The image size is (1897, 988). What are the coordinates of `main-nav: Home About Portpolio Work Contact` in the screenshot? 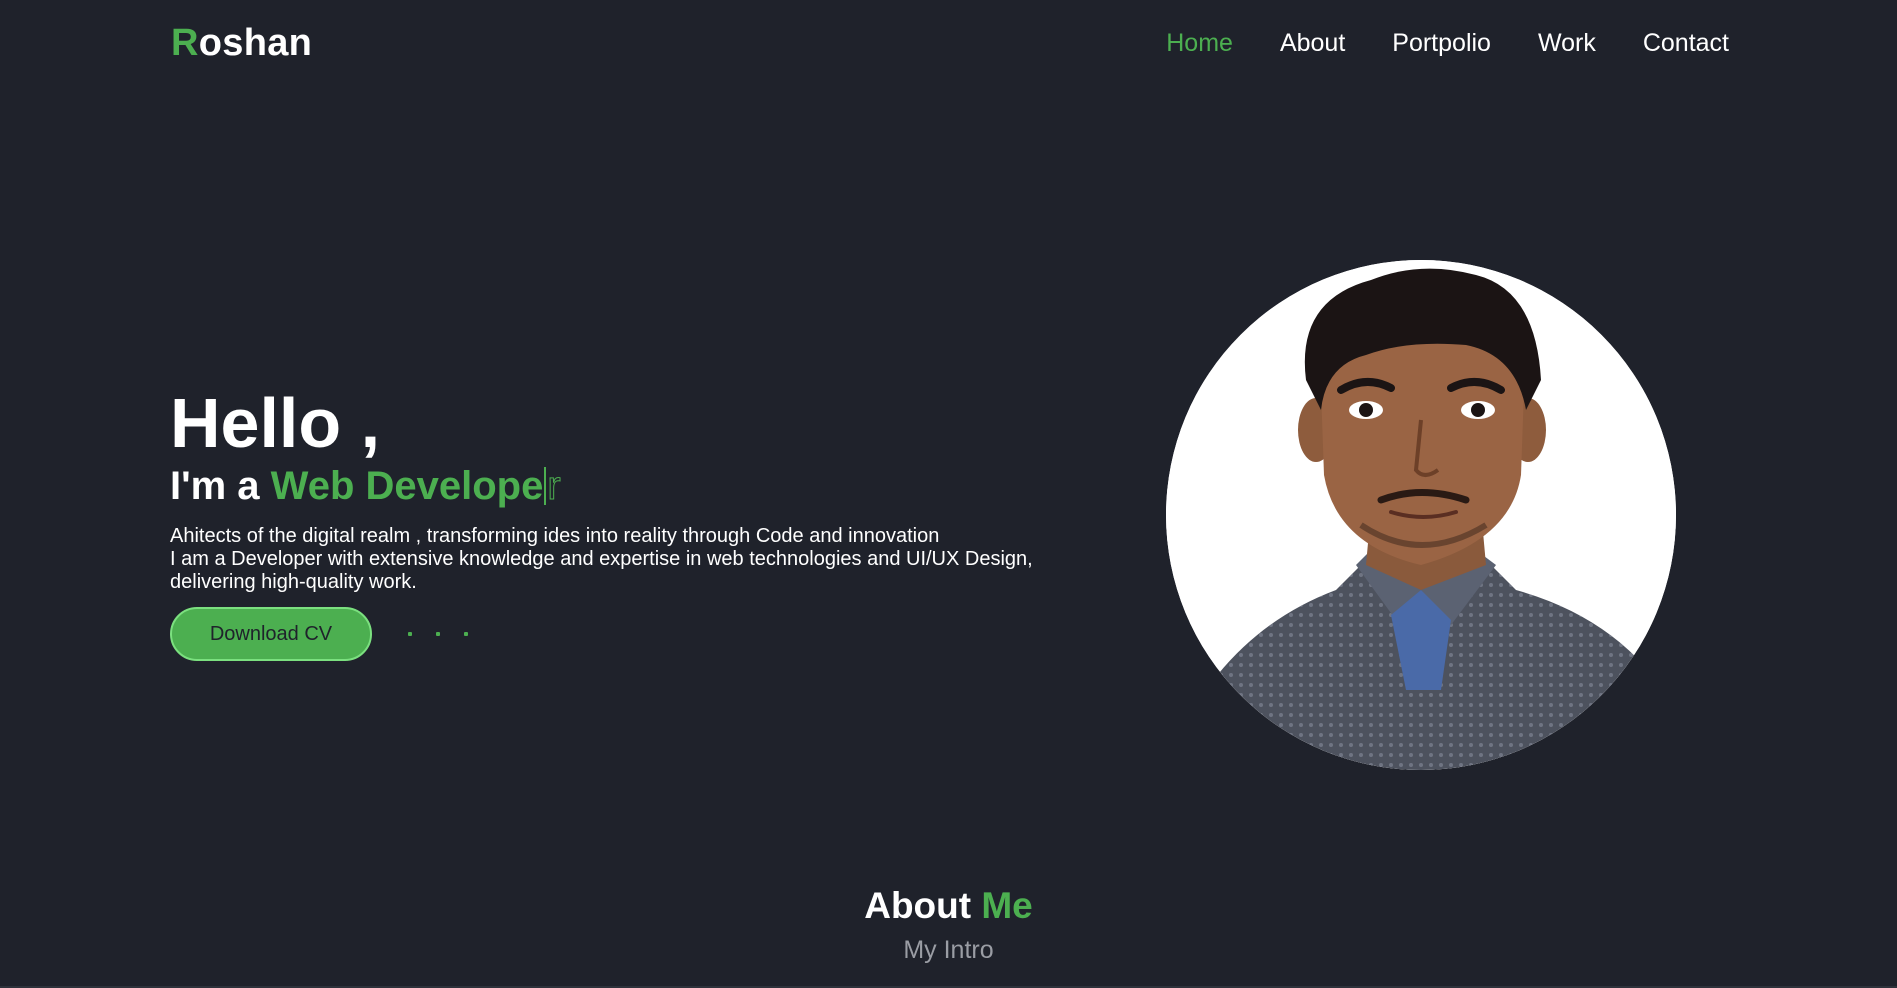 It's located at (1447, 43).